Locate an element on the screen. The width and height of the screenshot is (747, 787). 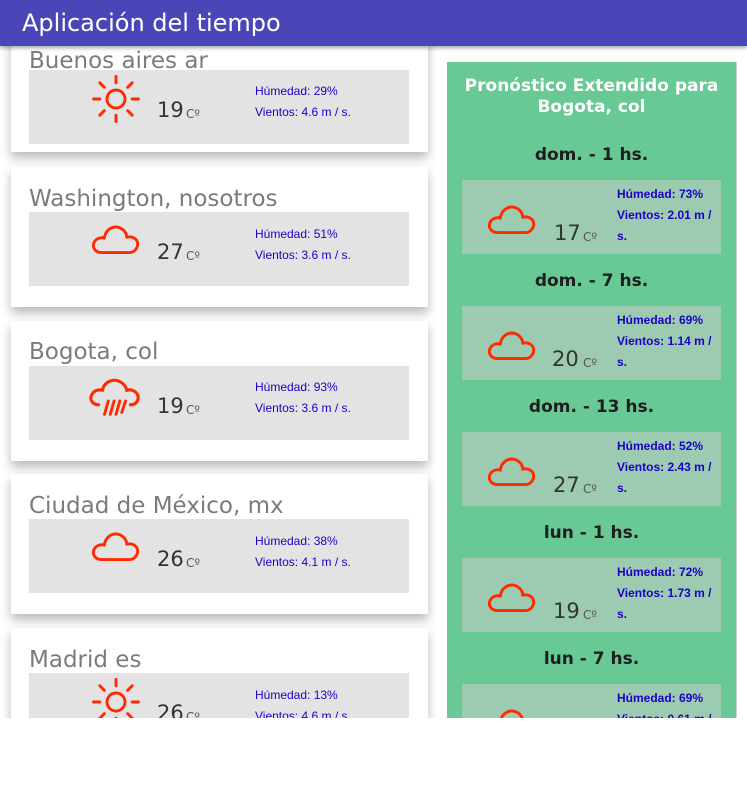
forecast-time: dom. - 7 hs. is located at coordinates (591, 281).